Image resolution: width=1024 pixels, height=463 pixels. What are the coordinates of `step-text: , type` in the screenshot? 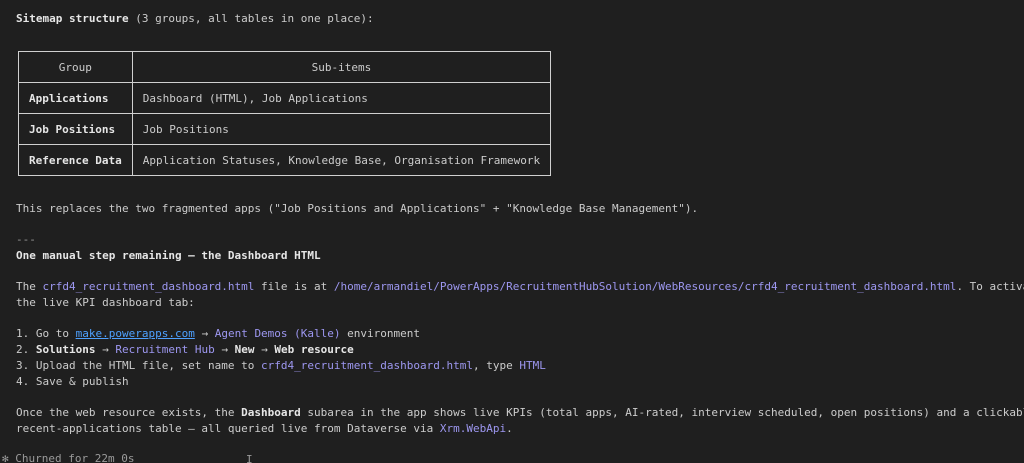 It's located at (496, 365).